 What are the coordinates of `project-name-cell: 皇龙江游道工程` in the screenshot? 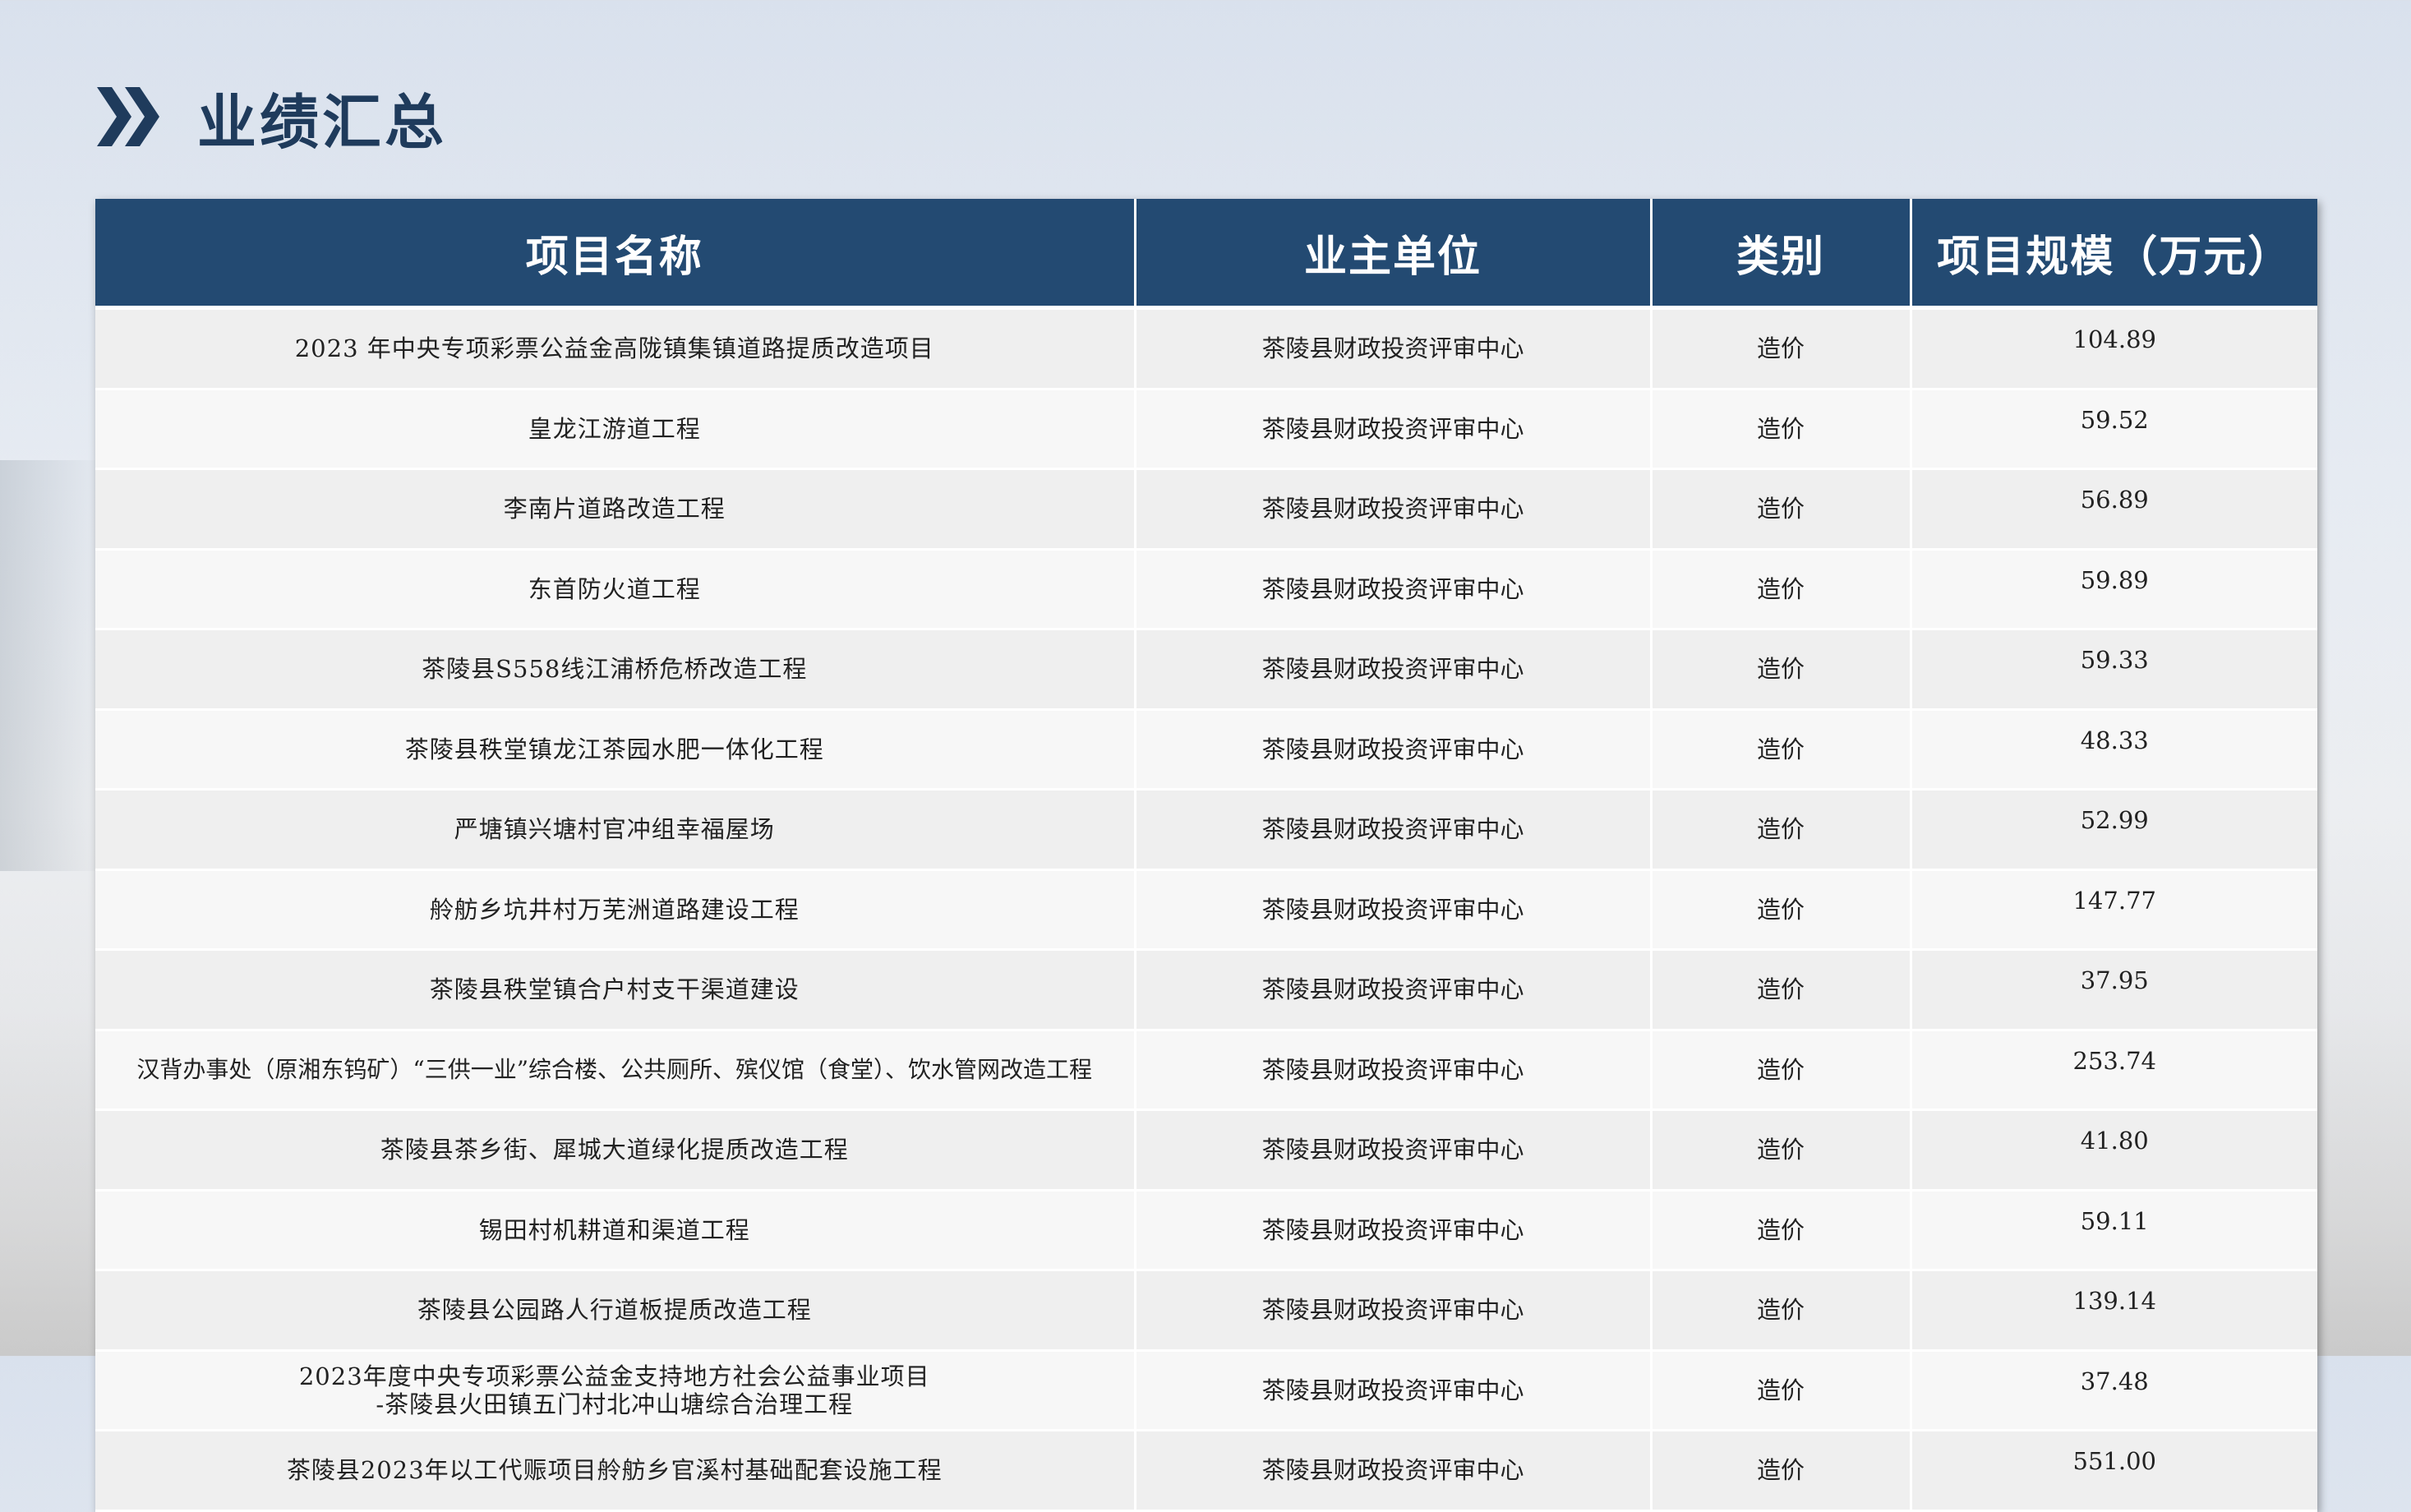 It's located at (615, 429).